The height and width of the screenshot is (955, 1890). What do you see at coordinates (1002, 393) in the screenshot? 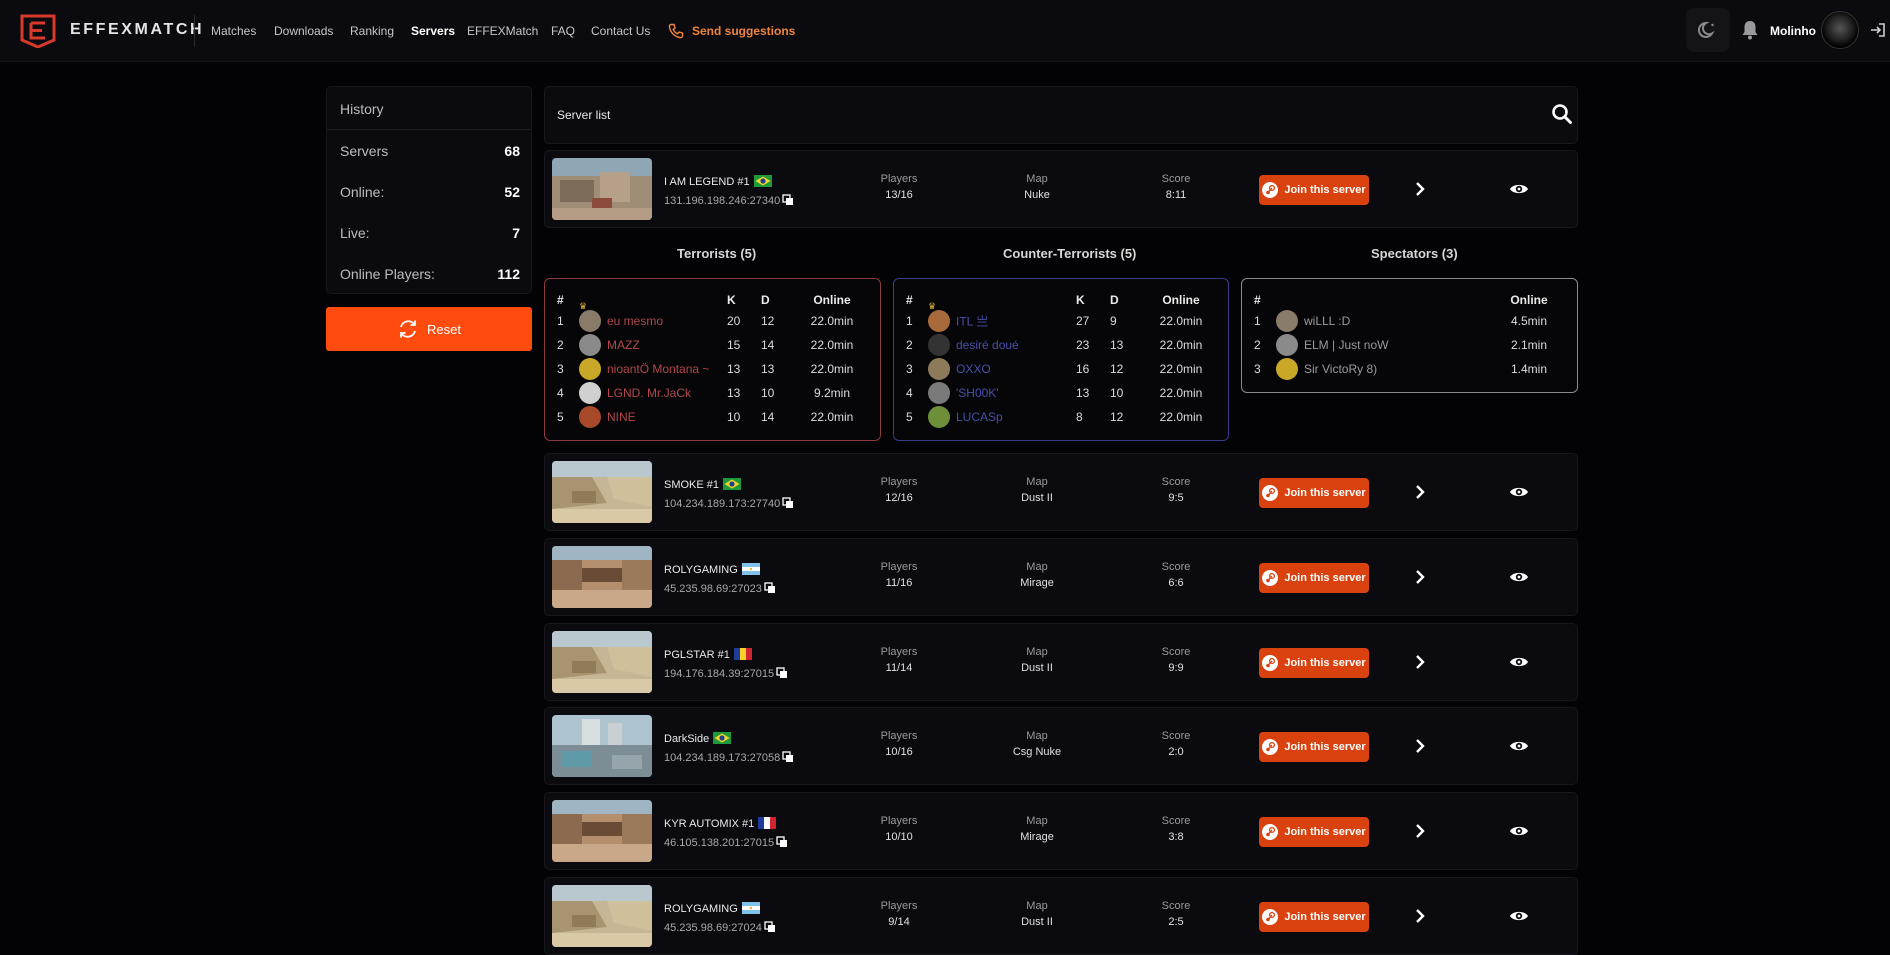
I see `player-cell: 'SH00K'` at bounding box center [1002, 393].